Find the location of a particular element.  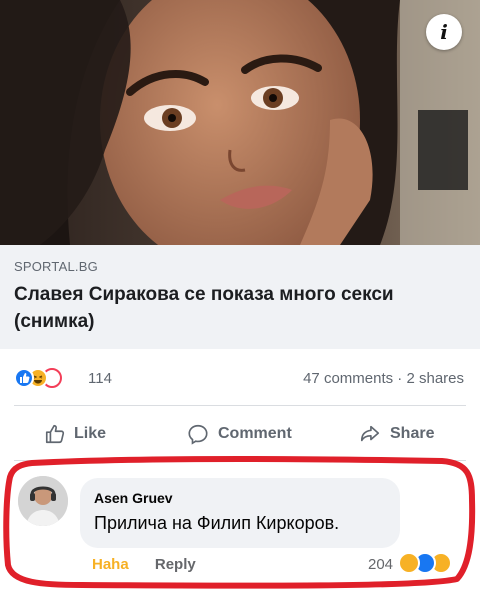

reaction-summary is located at coordinates (54, 378).